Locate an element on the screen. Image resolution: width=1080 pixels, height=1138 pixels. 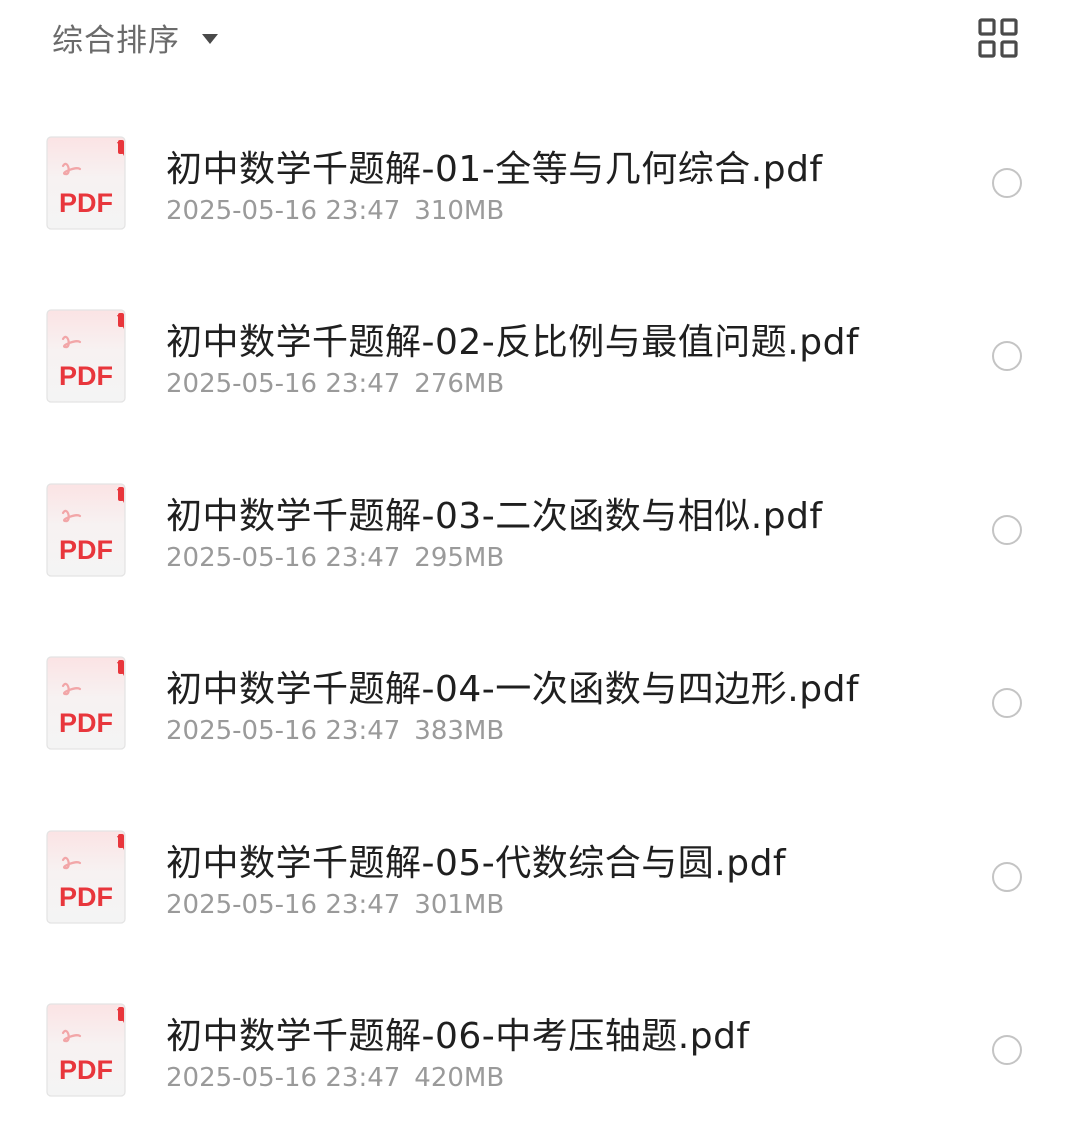
file-size: 276MB is located at coordinates (459, 384).